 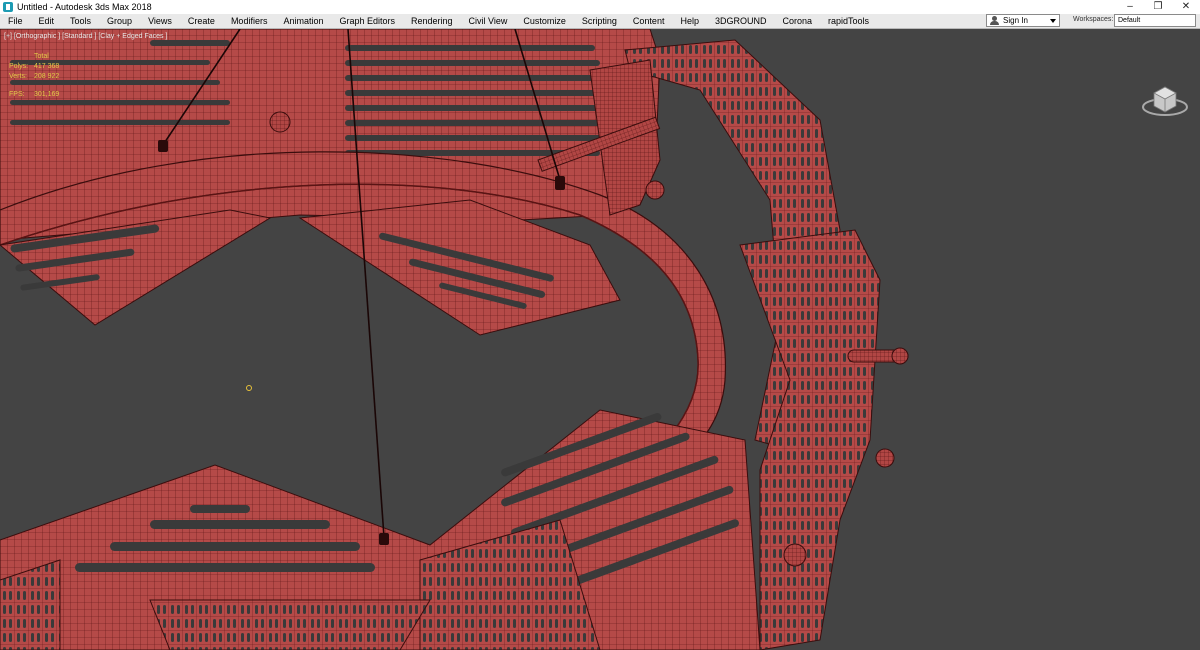 What do you see at coordinates (848, 21) in the screenshot?
I see `menu-rapidtools: rapidTools` at bounding box center [848, 21].